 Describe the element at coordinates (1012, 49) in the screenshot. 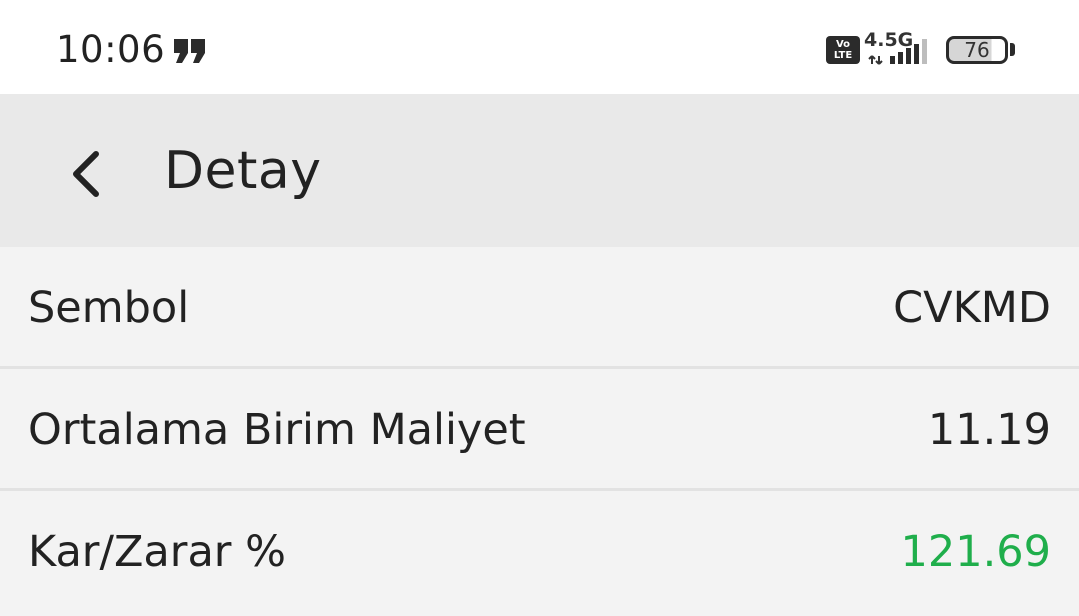

I see `battery-tip` at that location.